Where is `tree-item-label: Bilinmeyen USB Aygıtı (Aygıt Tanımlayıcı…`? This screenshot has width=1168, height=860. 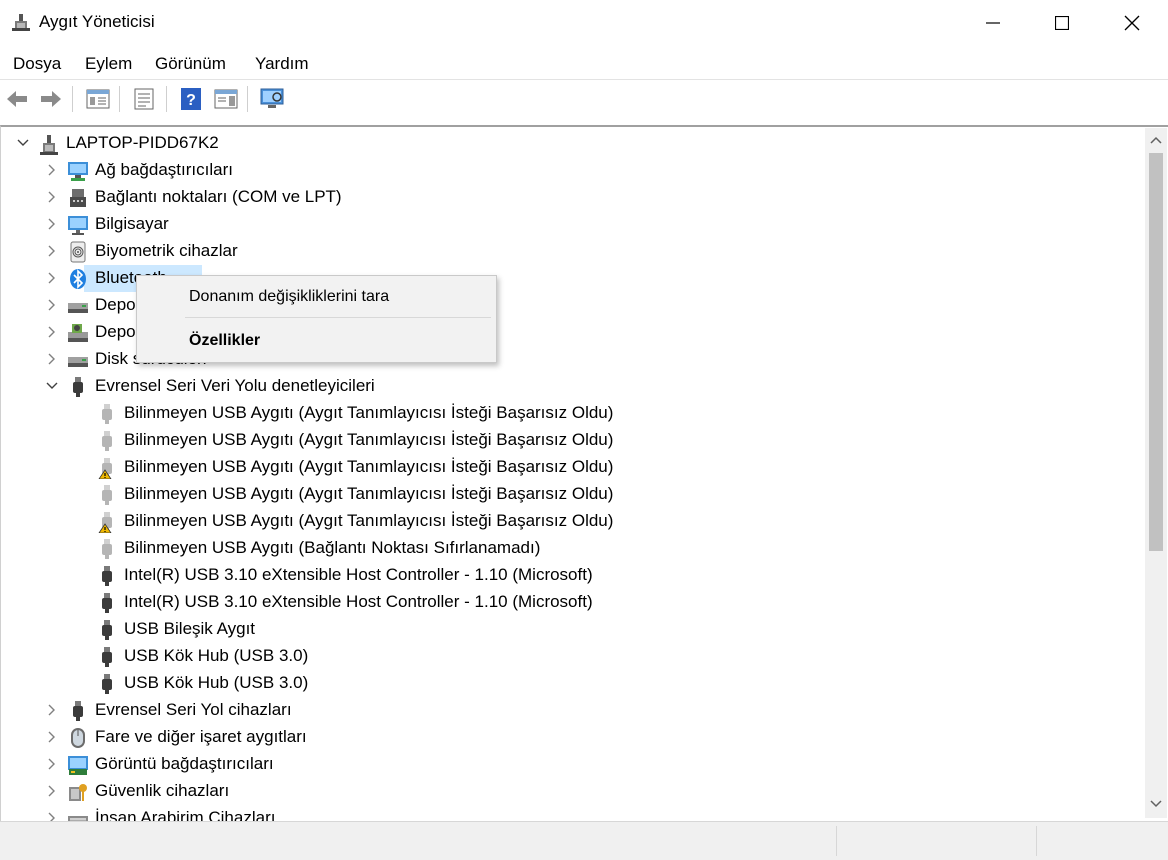
tree-item-label: Bilinmeyen USB Aygıtı (Aygıt Tanımlayıcı… is located at coordinates (369, 439).